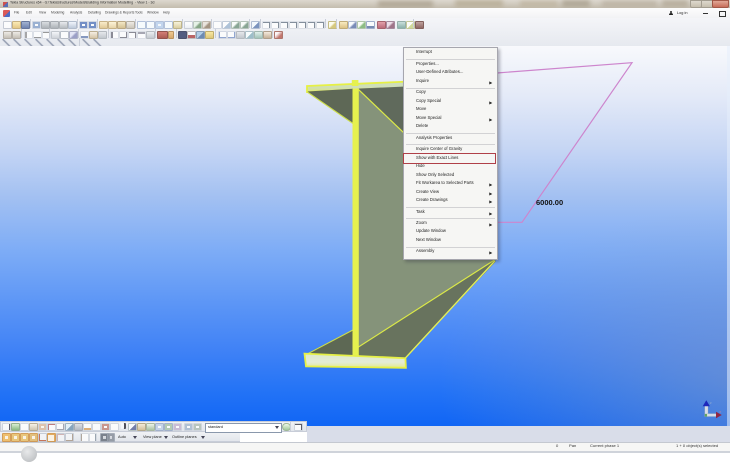  Describe the element at coordinates (711, 402) in the screenshot. I see `svg-text: z` at that location.